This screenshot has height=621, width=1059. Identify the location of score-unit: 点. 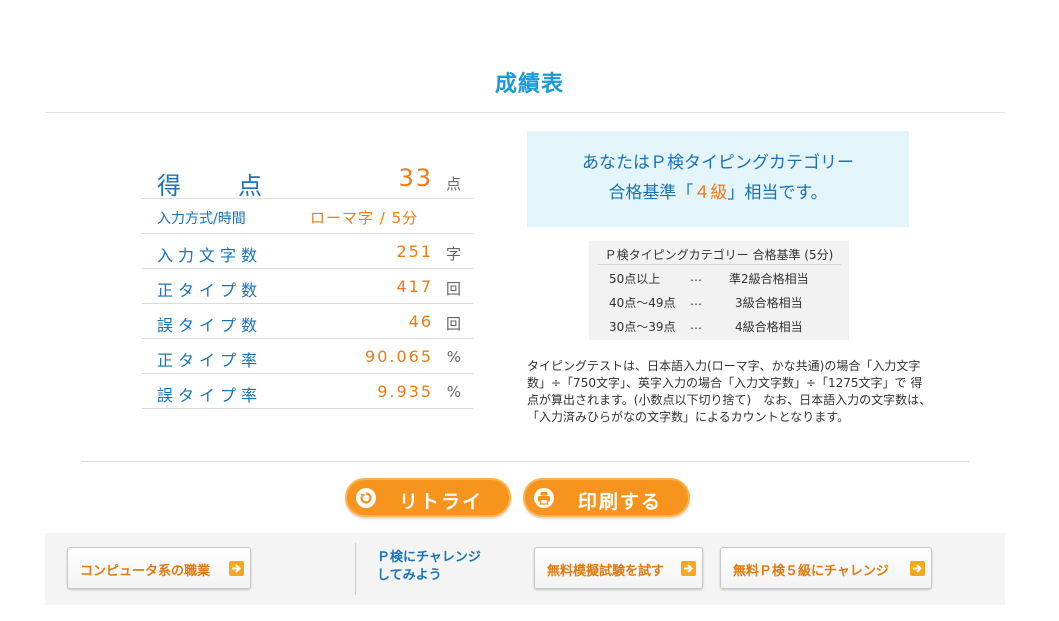
(453, 184).